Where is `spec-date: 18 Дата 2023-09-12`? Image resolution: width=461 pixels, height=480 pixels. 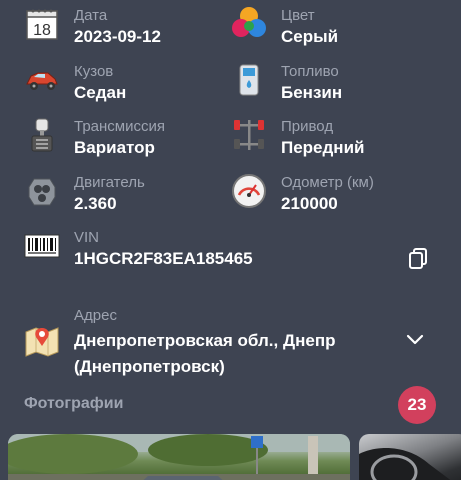 spec-date: 18 Дата 2023-09-12 is located at coordinates (92, 27).